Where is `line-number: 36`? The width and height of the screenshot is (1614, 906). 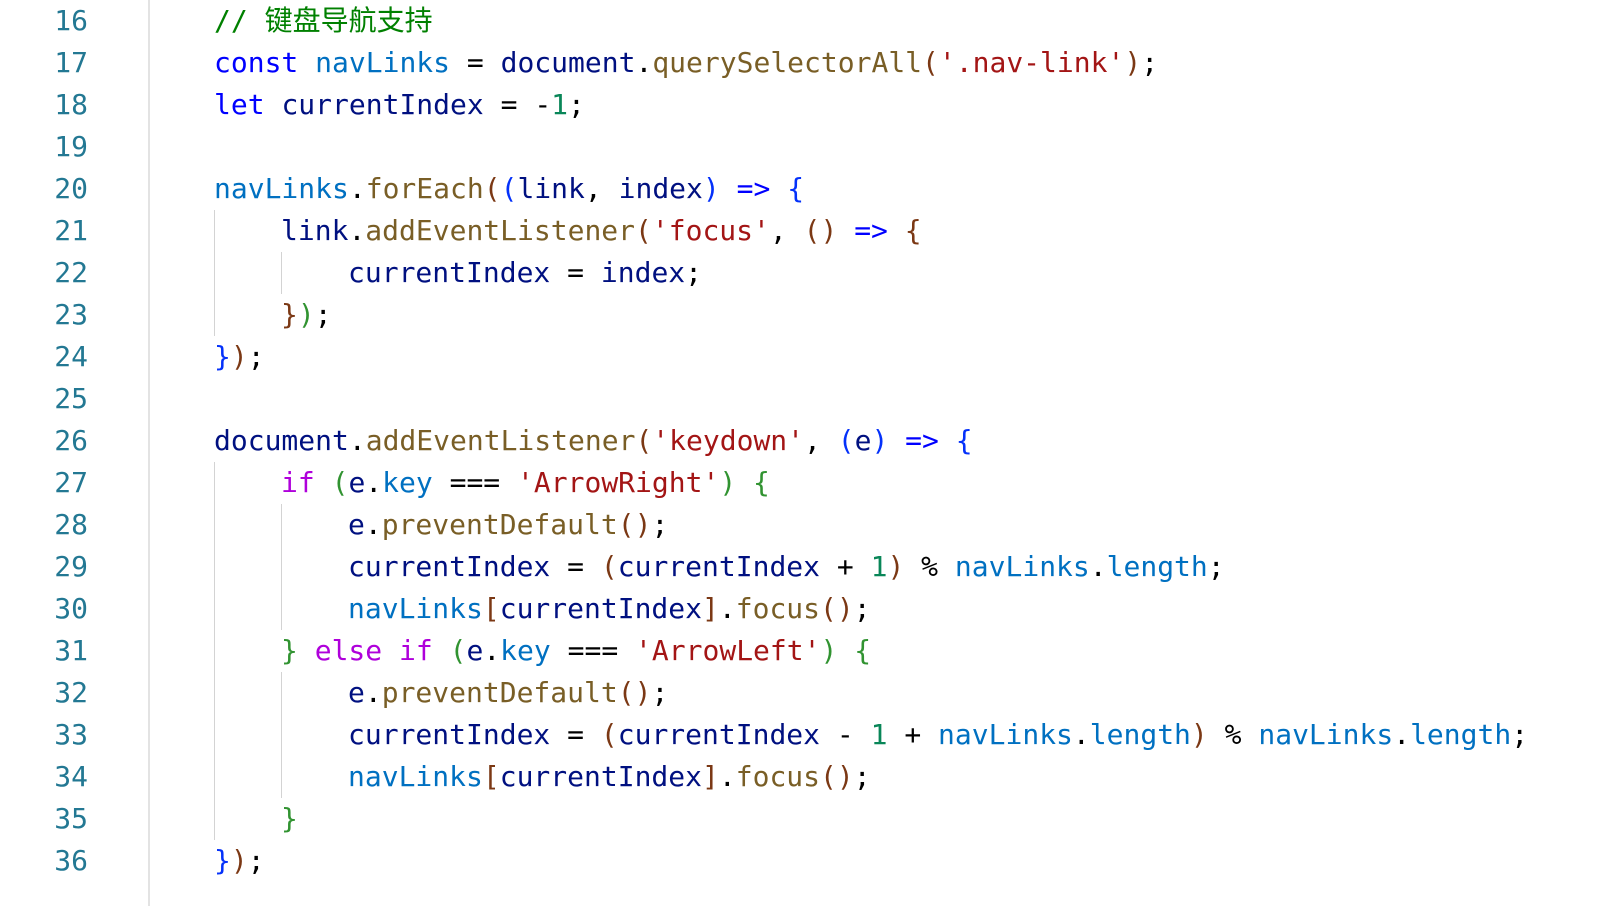 line-number: 36 is located at coordinates (71, 860).